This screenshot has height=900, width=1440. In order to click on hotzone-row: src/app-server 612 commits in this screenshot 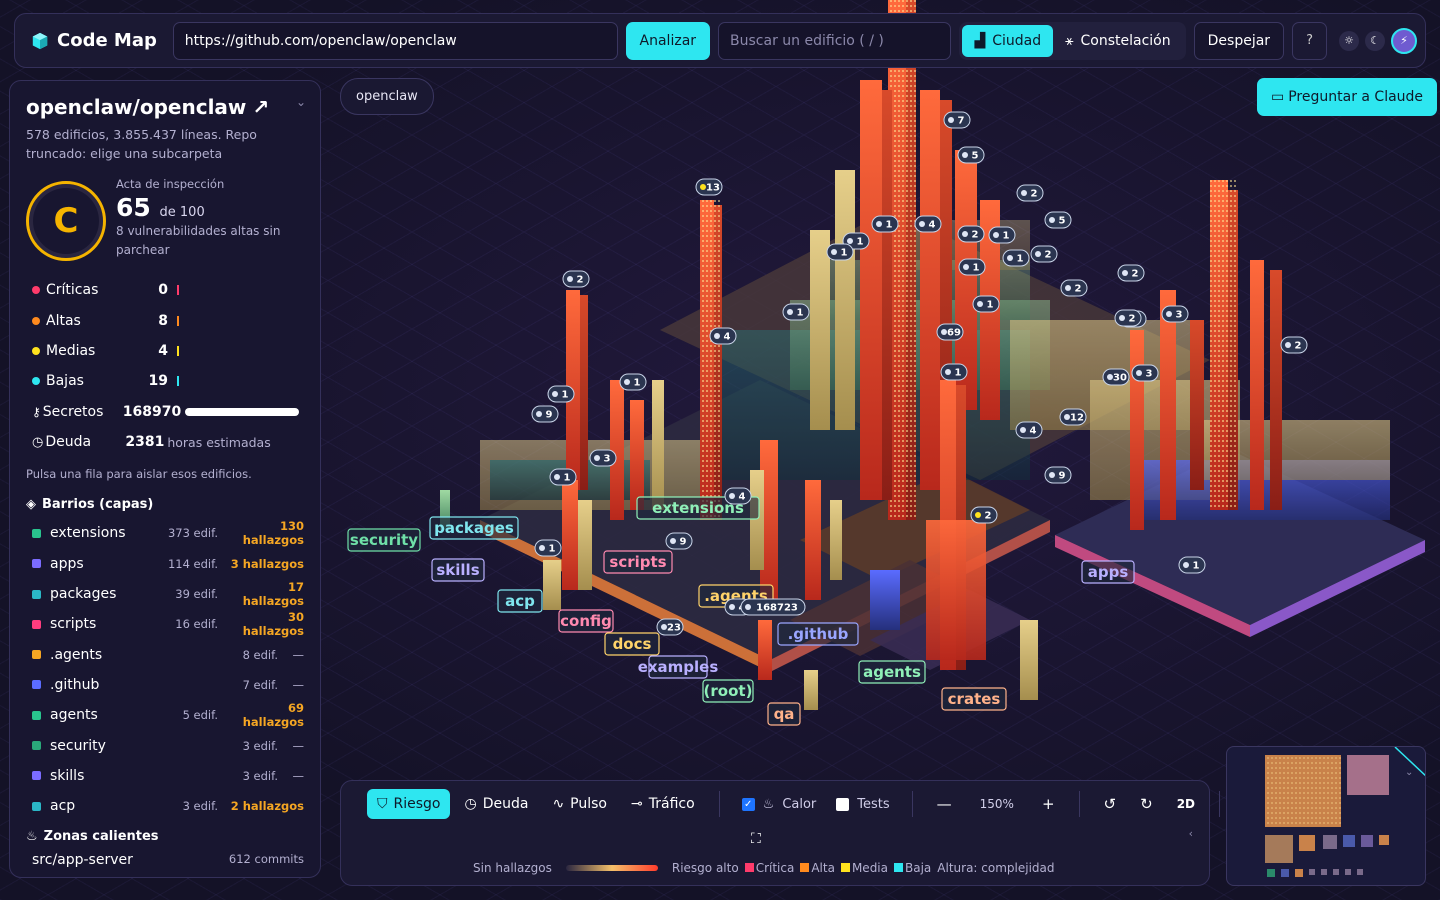, I will do `click(165, 860)`.